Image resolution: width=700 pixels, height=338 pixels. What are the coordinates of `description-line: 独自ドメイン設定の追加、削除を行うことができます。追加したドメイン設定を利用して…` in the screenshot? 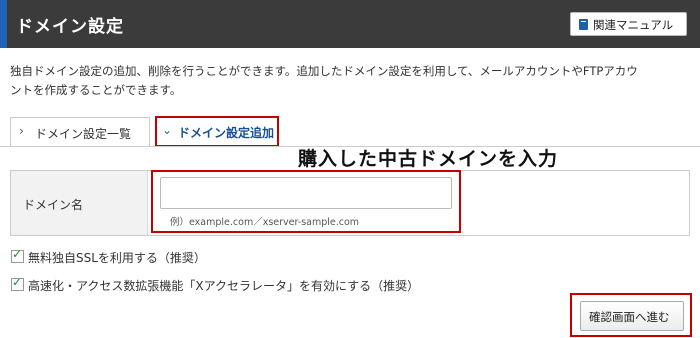 It's located at (324, 71).